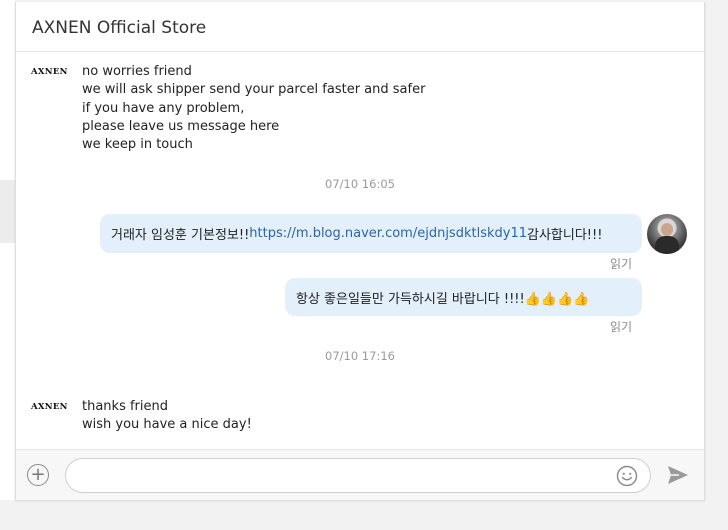 This screenshot has width=728, height=530. Describe the element at coordinates (564, 235) in the screenshot. I see `user-message-text-suffix: 감사합니다!!!` at that location.